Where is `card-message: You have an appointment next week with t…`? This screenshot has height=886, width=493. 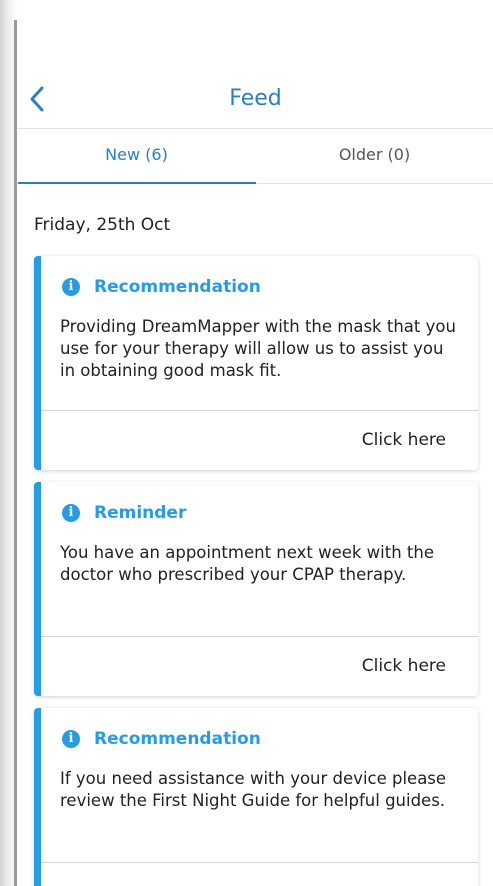 card-message: You have an appointment next week with t… is located at coordinates (247, 563).